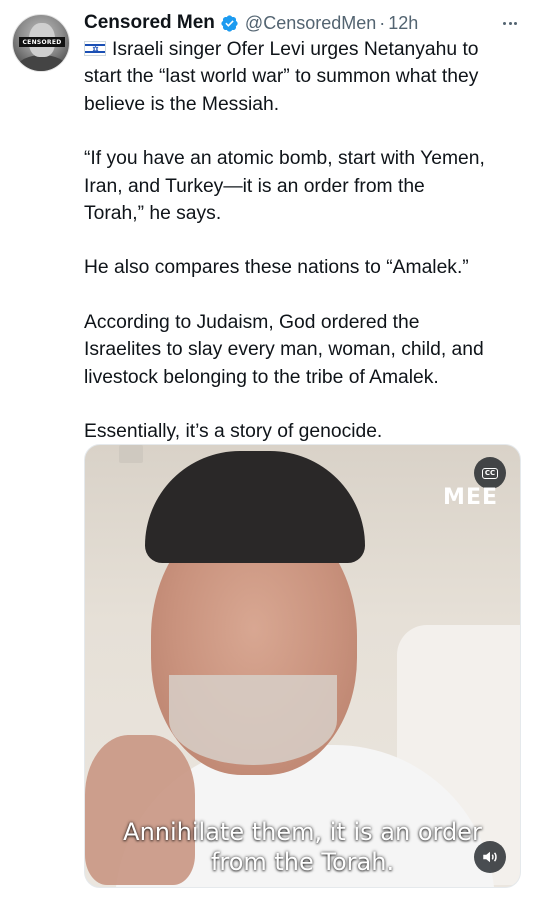  I want to click on tweet-time: 12h, so click(403, 23).